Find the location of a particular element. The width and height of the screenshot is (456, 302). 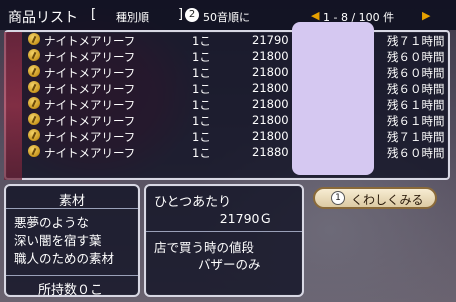

background-character is located at coordinates (13, 106).